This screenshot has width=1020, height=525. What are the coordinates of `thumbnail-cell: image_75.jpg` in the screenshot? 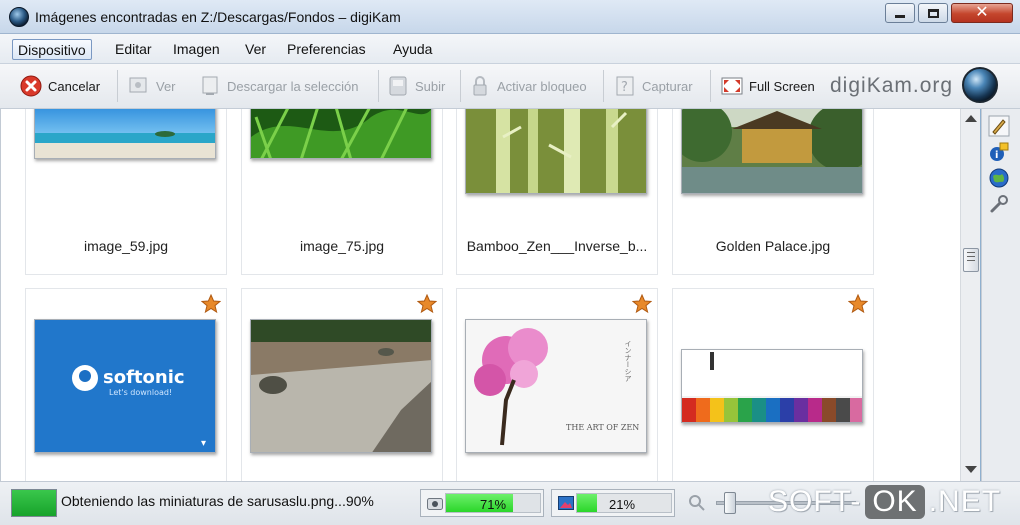 It's located at (342, 192).